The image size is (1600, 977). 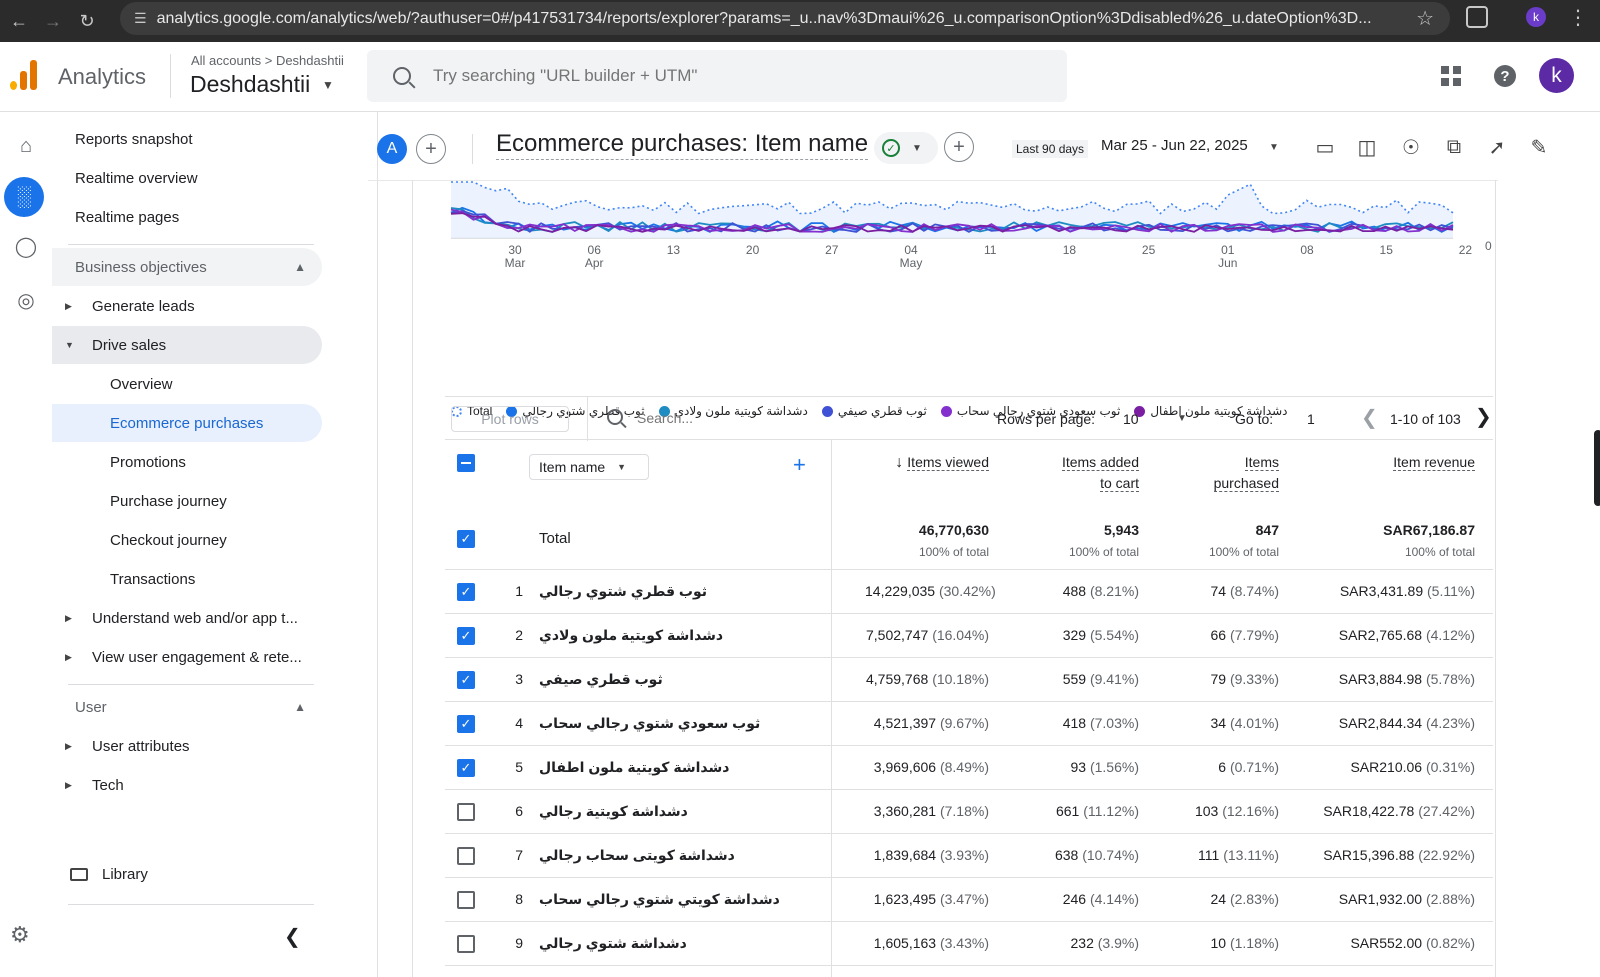 What do you see at coordinates (187, 707) in the screenshot?
I see `section-user: User ▲` at bounding box center [187, 707].